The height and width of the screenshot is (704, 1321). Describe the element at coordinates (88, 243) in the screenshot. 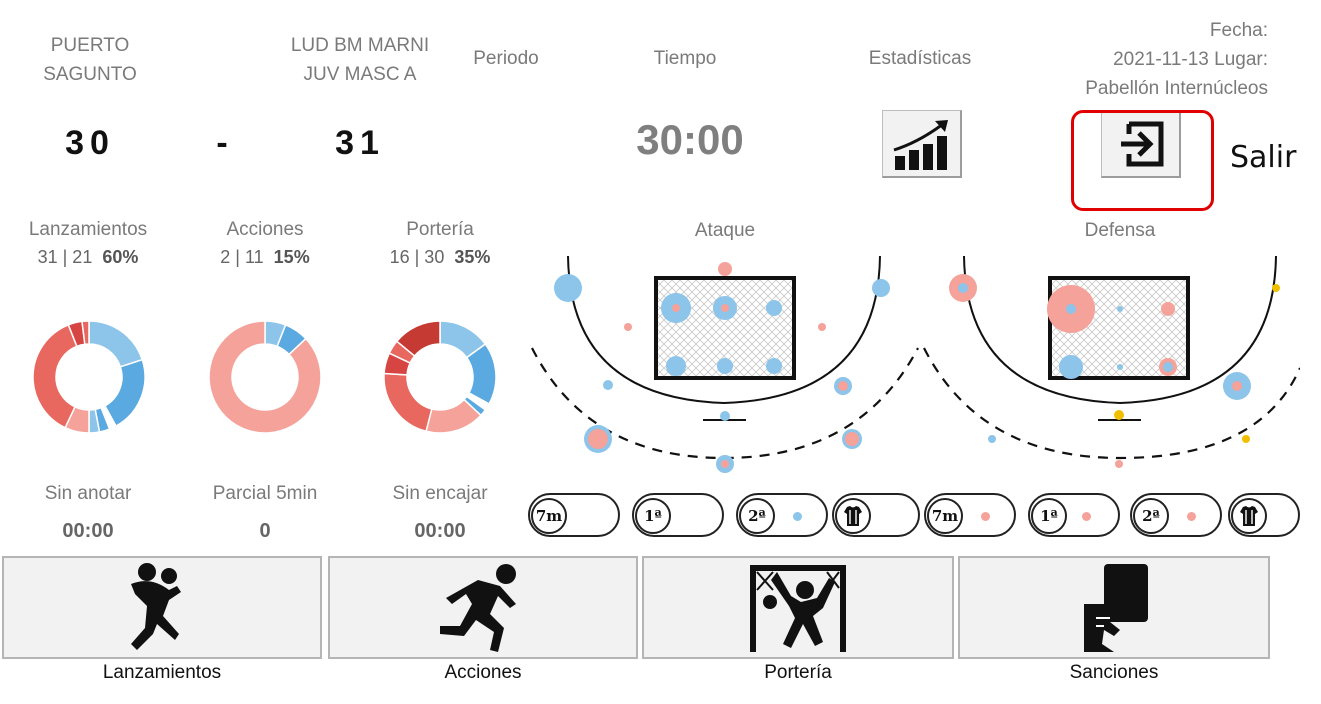

I see `stat-lanzamientos: Lanzamientos 31 | 21 60%` at that location.